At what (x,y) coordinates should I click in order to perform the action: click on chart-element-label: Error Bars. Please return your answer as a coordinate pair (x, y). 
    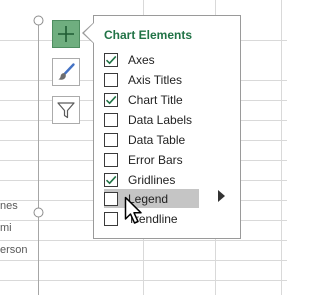
    Looking at the image, I should click on (155, 160).